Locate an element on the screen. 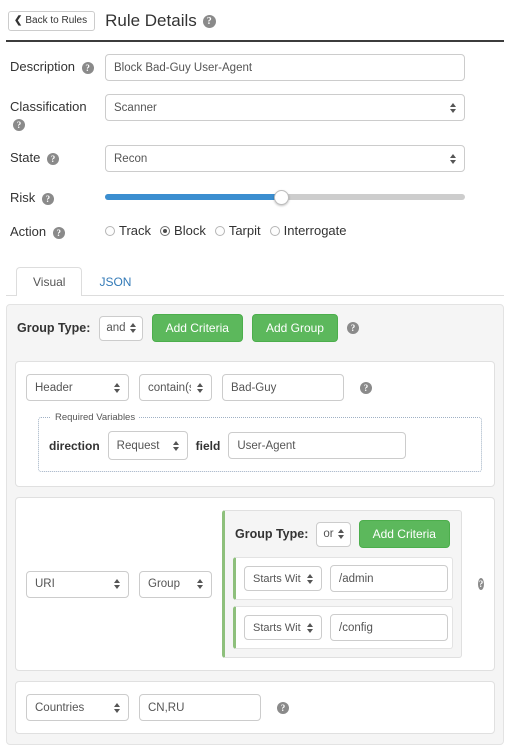  state-row: State ? Recon is located at coordinates (255, 158).